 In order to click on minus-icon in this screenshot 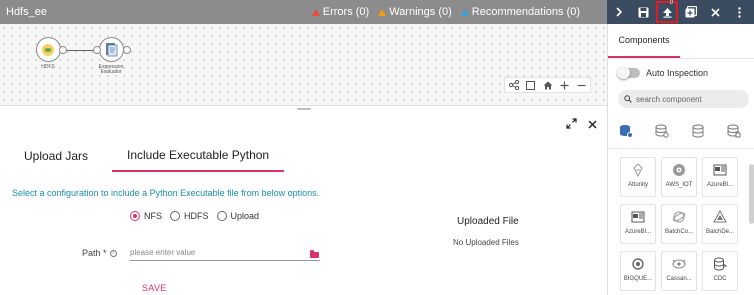, I will do `click(581, 85)`.